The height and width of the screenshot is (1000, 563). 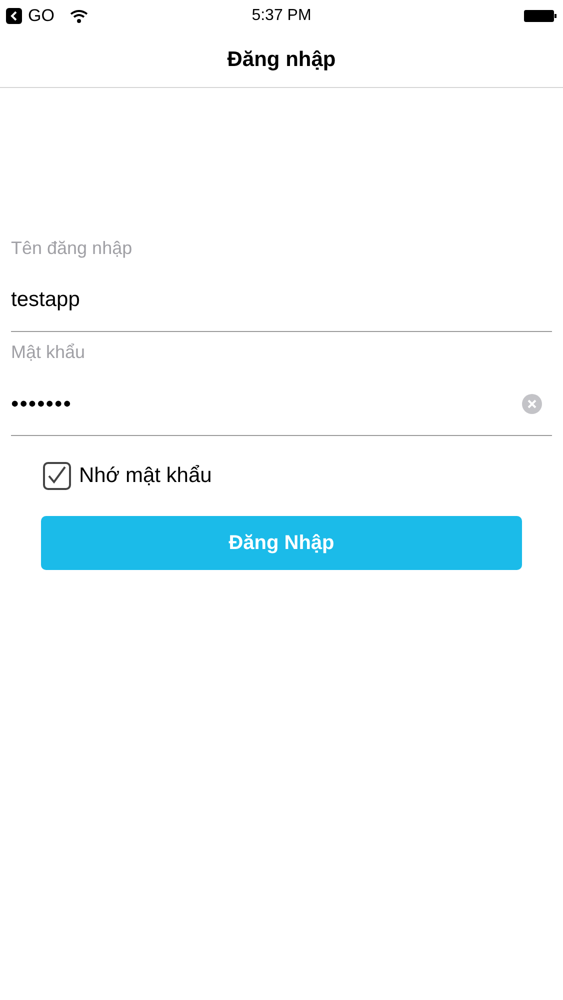 I want to click on back-app-icon, so click(x=14, y=16).